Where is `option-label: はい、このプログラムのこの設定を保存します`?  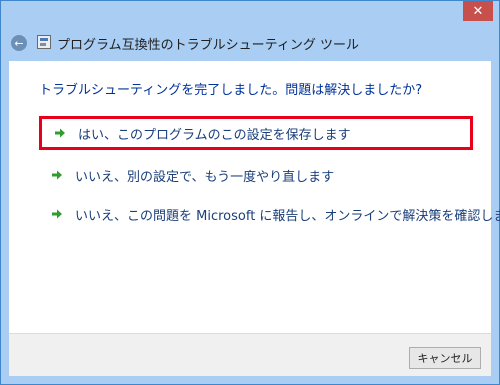
option-label: はい、このプログラムのこの設定を保存します is located at coordinates (214, 135).